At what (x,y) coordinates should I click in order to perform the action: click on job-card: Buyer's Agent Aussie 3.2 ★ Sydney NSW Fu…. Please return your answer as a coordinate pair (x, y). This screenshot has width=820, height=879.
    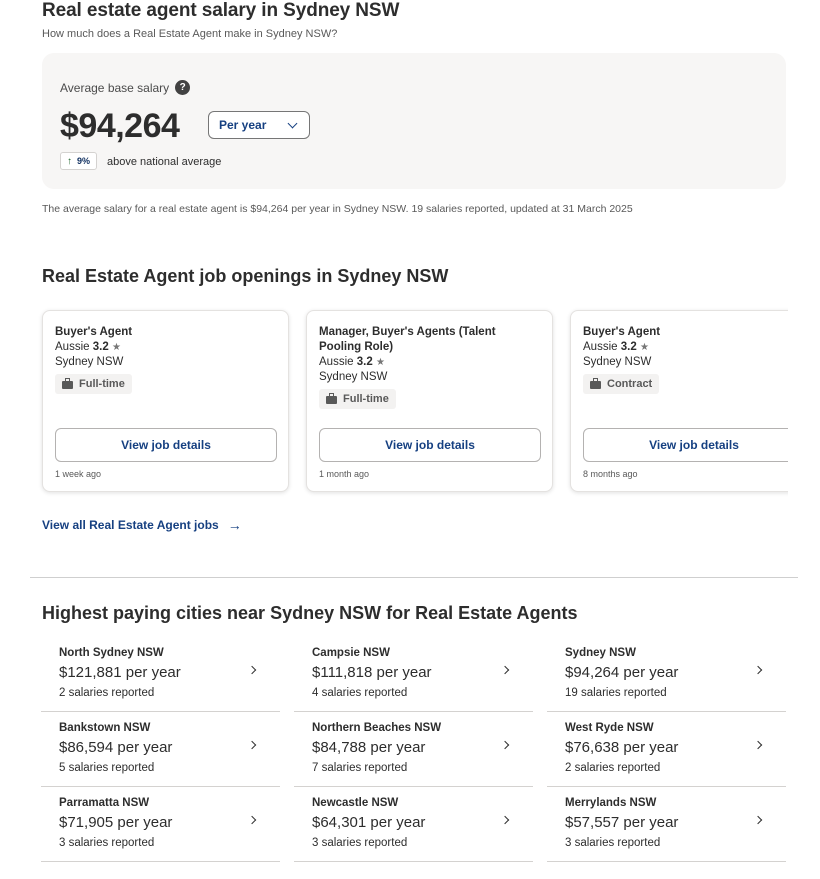
    Looking at the image, I should click on (165, 401).